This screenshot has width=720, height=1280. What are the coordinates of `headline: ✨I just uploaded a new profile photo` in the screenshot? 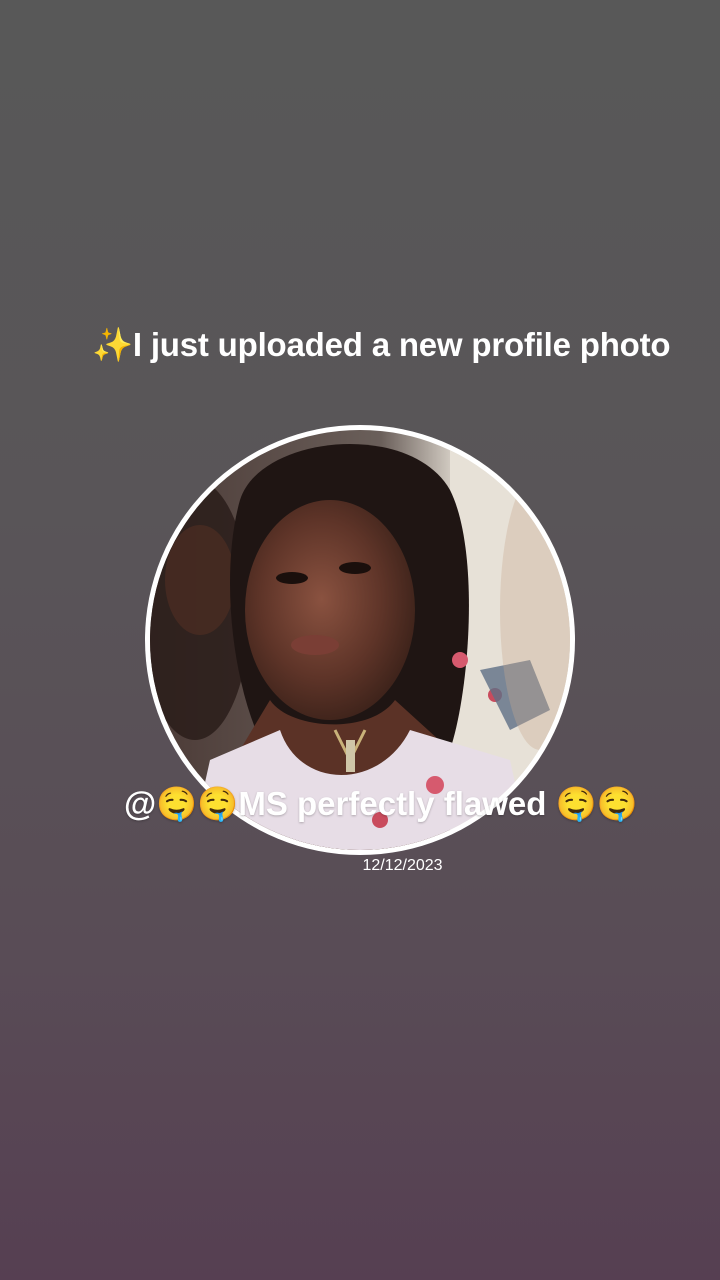 It's located at (381, 344).